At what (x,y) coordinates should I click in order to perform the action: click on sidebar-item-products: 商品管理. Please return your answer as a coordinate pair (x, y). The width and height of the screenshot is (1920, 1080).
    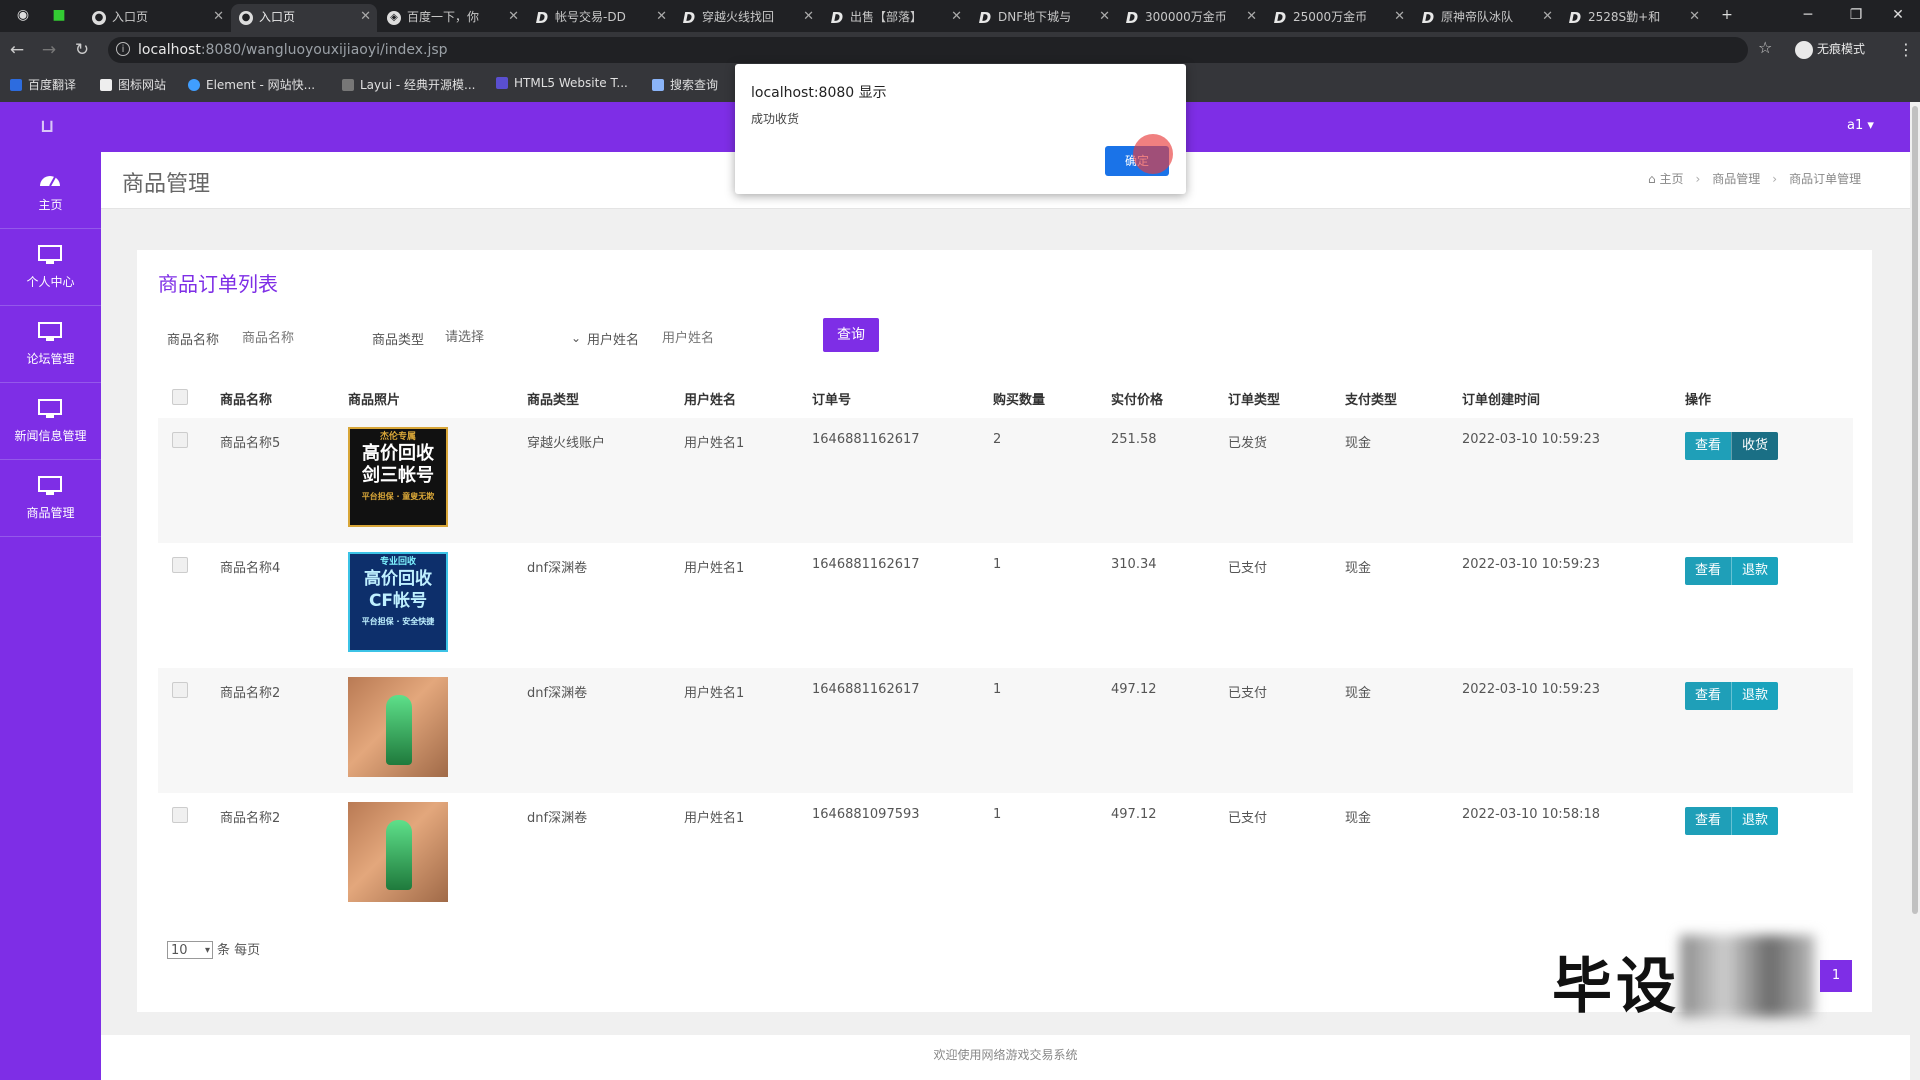
    Looking at the image, I should click on (50, 498).